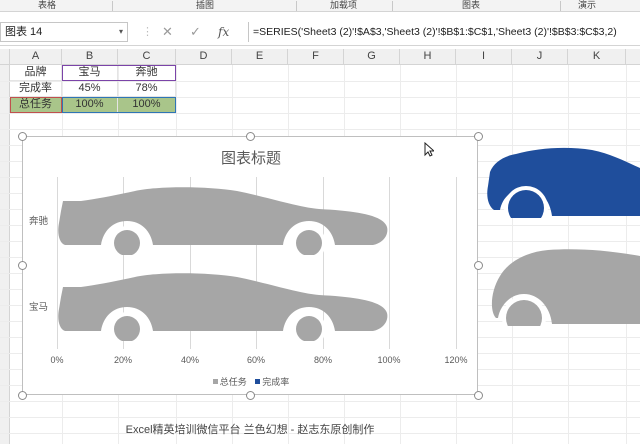 The image size is (640, 444). I want to click on resize-handle-br, so click(478, 395).